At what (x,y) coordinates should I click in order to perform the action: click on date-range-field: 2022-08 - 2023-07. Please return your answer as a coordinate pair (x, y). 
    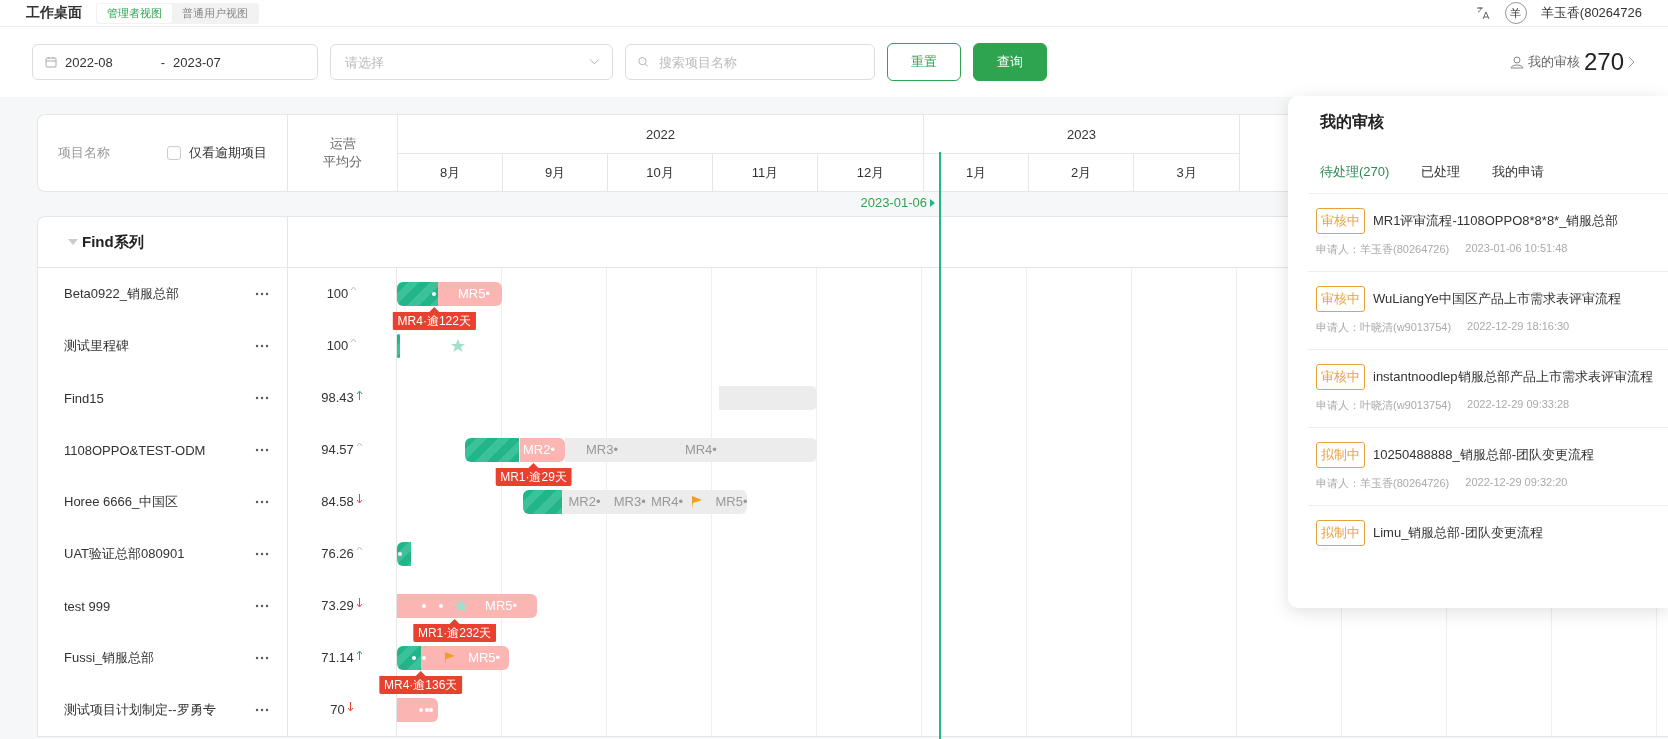
    Looking at the image, I should click on (175, 62).